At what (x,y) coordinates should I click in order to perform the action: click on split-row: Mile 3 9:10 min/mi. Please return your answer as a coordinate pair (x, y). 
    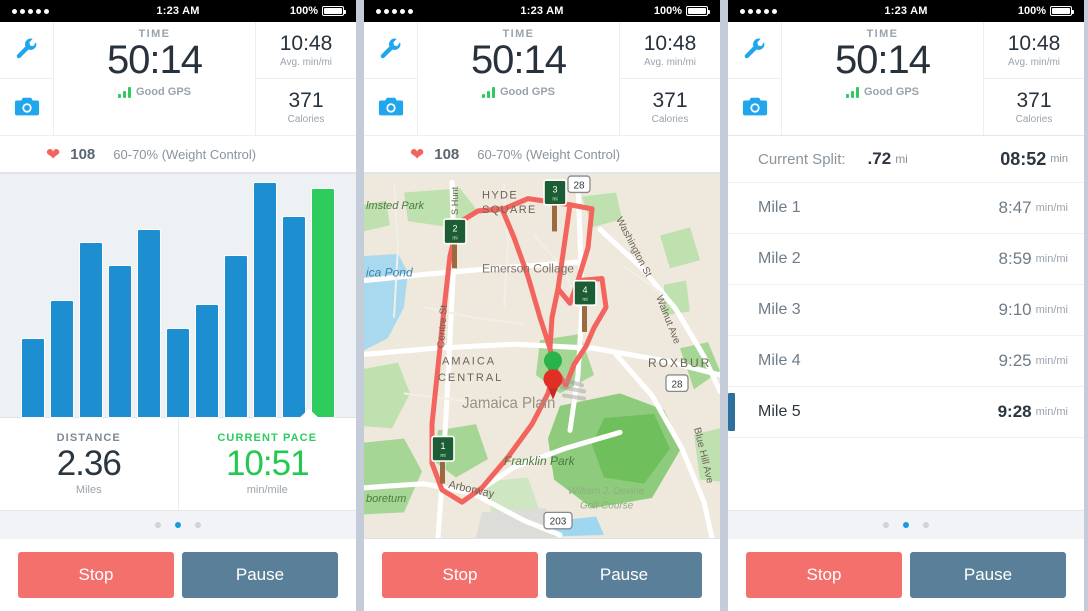
    Looking at the image, I should click on (906, 310).